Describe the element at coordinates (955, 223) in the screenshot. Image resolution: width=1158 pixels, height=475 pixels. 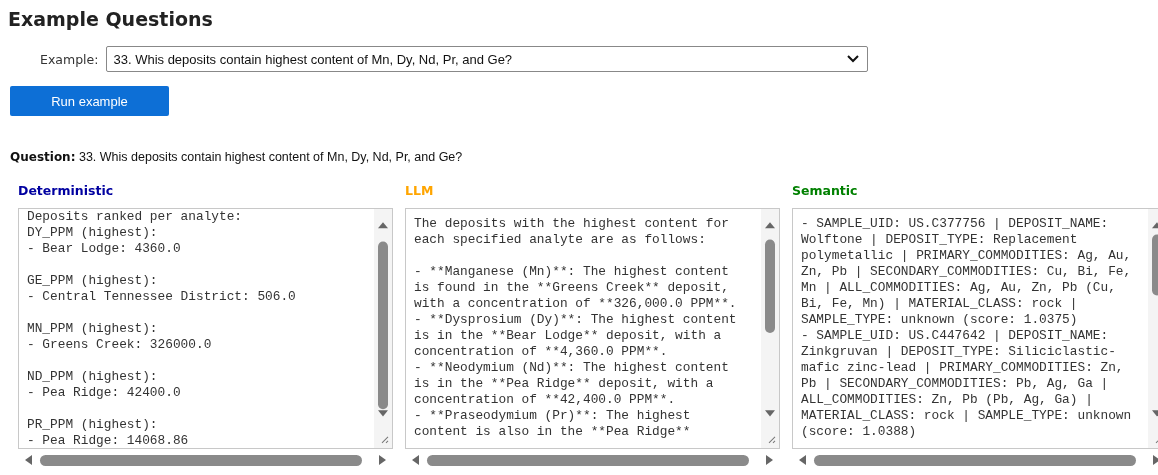
I see `output-line: - SAMPLE_UID: US.C377756 | DEPOSIT_NAME:` at that location.